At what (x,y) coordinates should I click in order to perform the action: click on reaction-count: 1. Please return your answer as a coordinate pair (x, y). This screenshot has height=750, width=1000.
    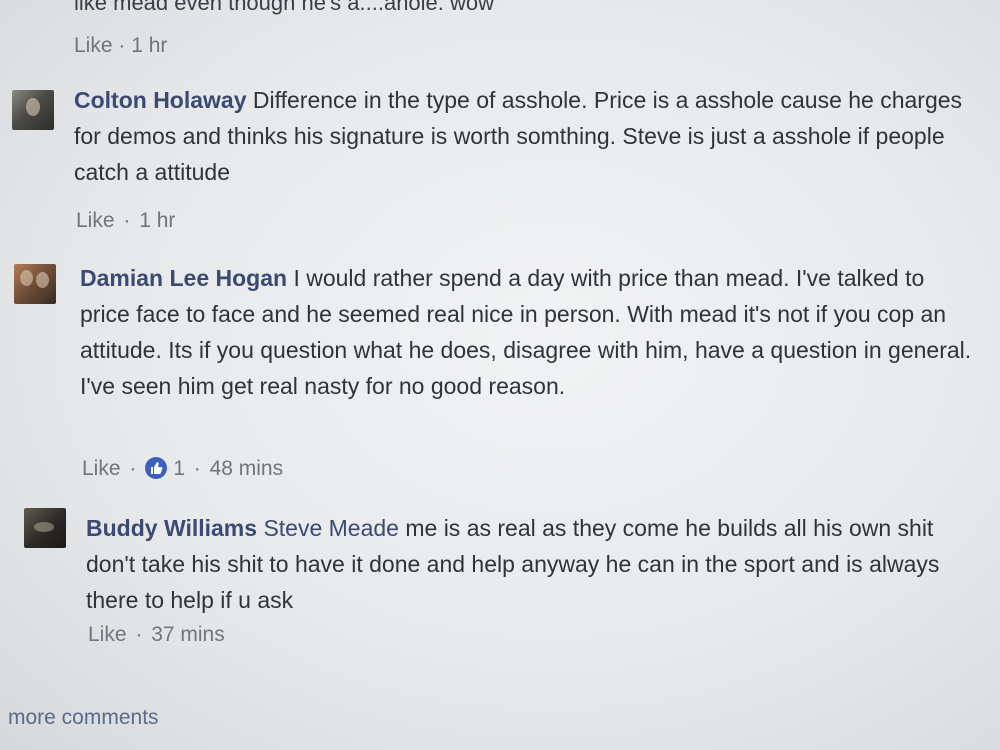
    Looking at the image, I should click on (179, 468).